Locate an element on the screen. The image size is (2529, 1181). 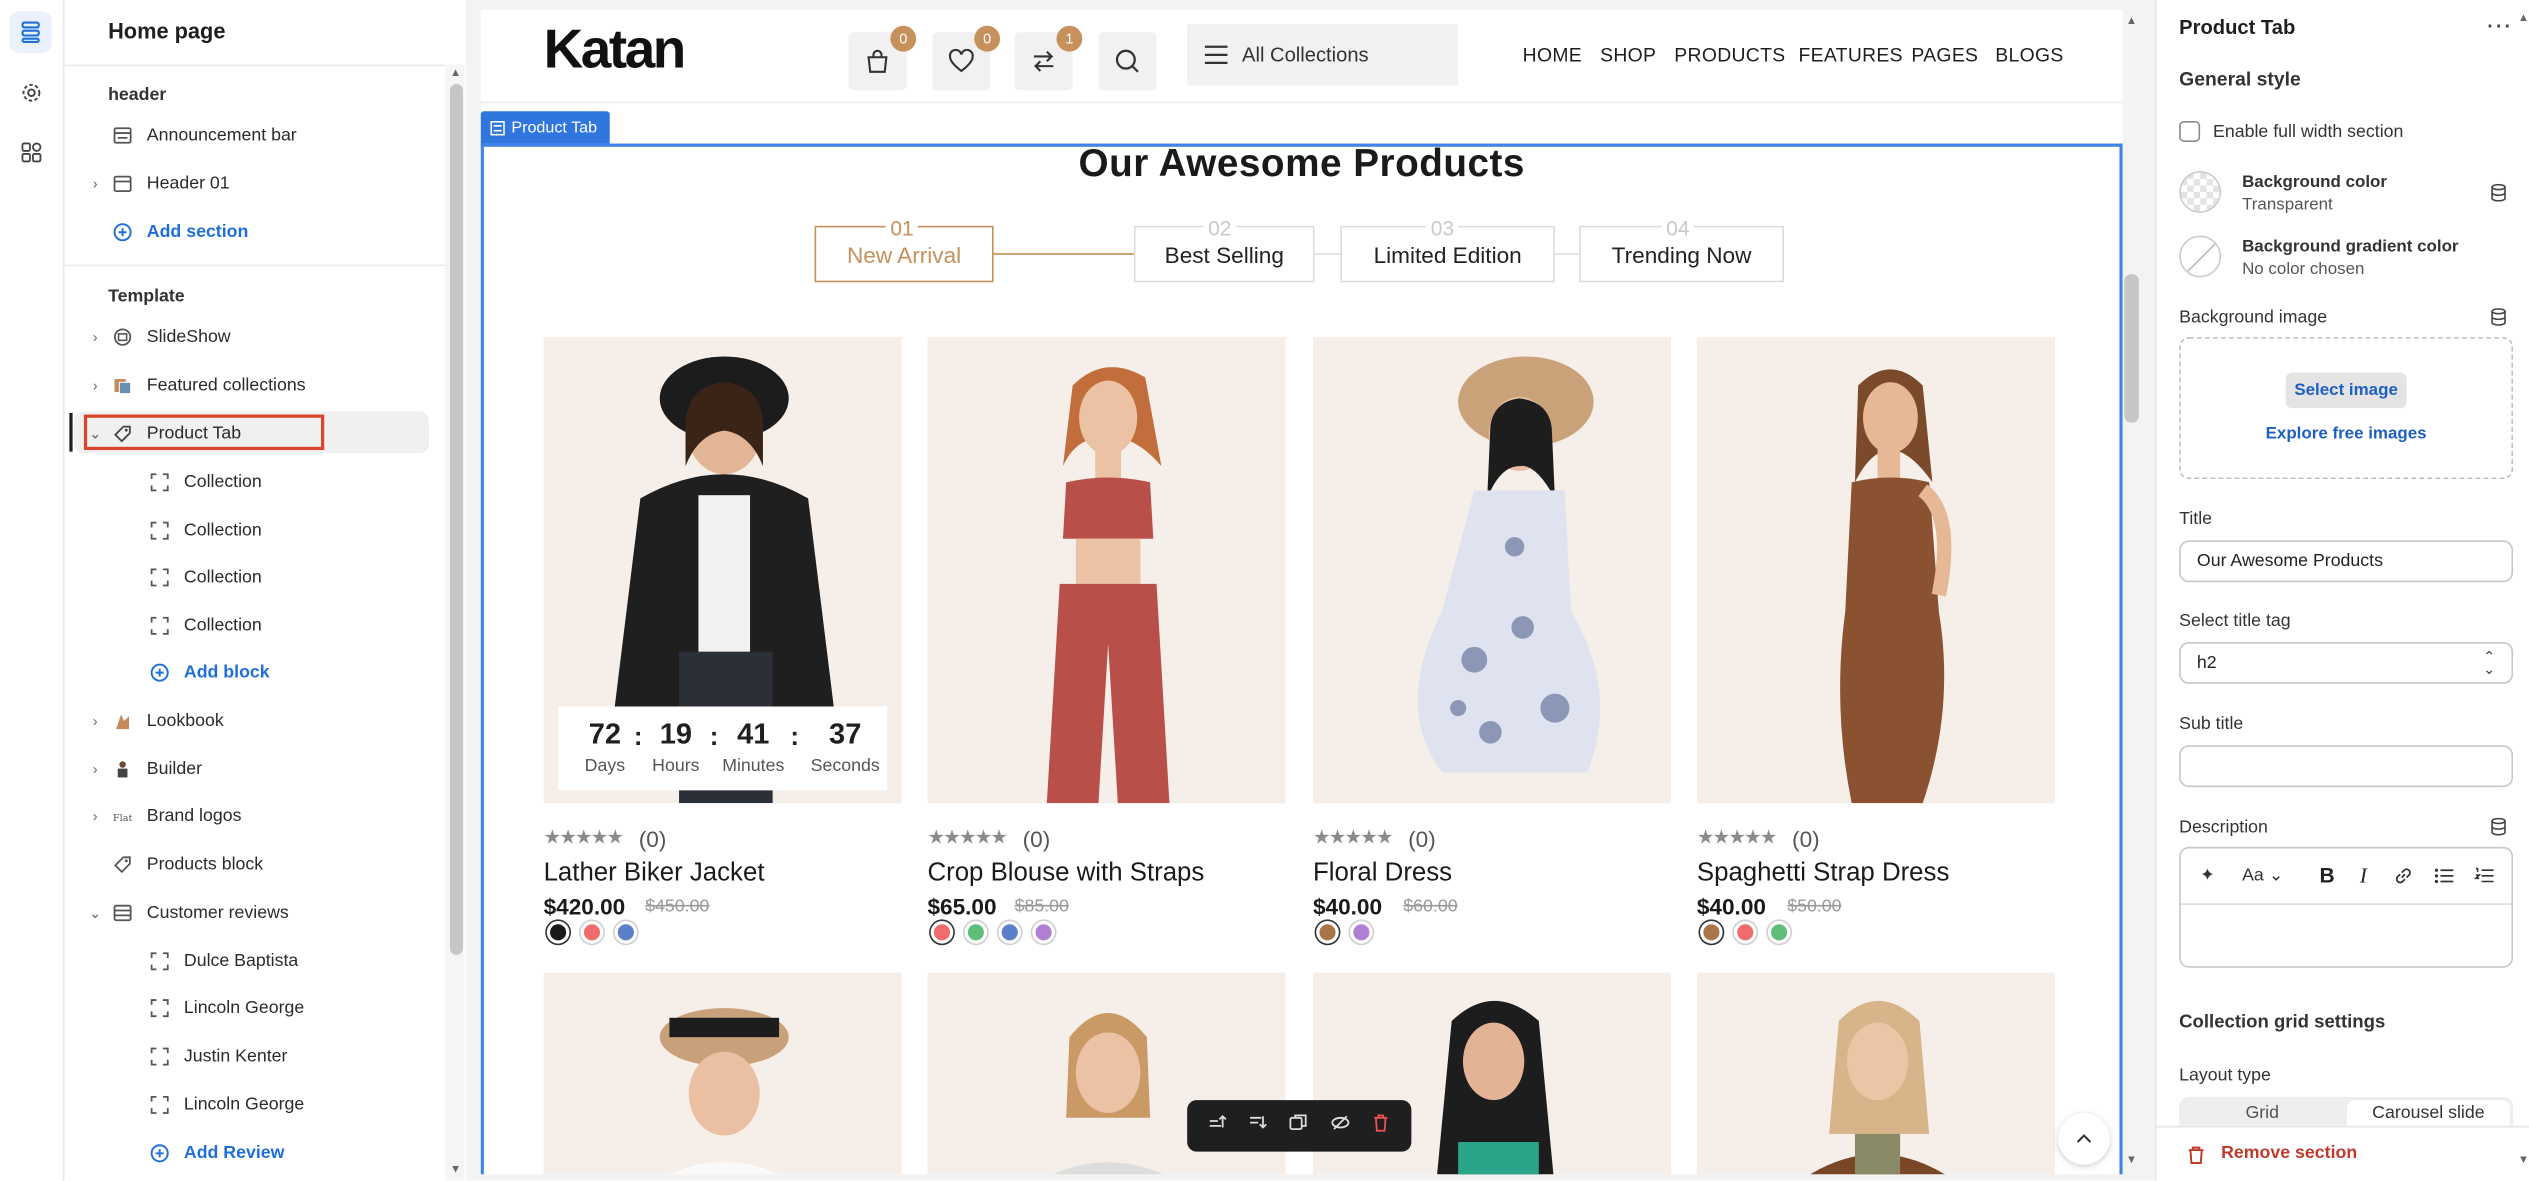
section-item-header-01: › Header 01 is located at coordinates (255, 184).